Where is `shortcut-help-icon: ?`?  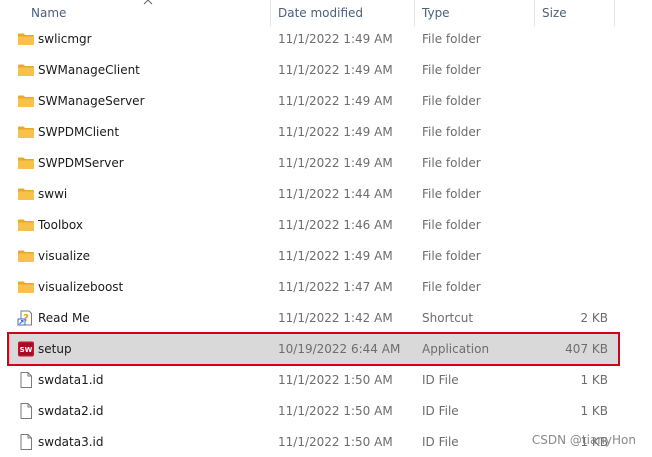
shortcut-help-icon: ? is located at coordinates (26, 318).